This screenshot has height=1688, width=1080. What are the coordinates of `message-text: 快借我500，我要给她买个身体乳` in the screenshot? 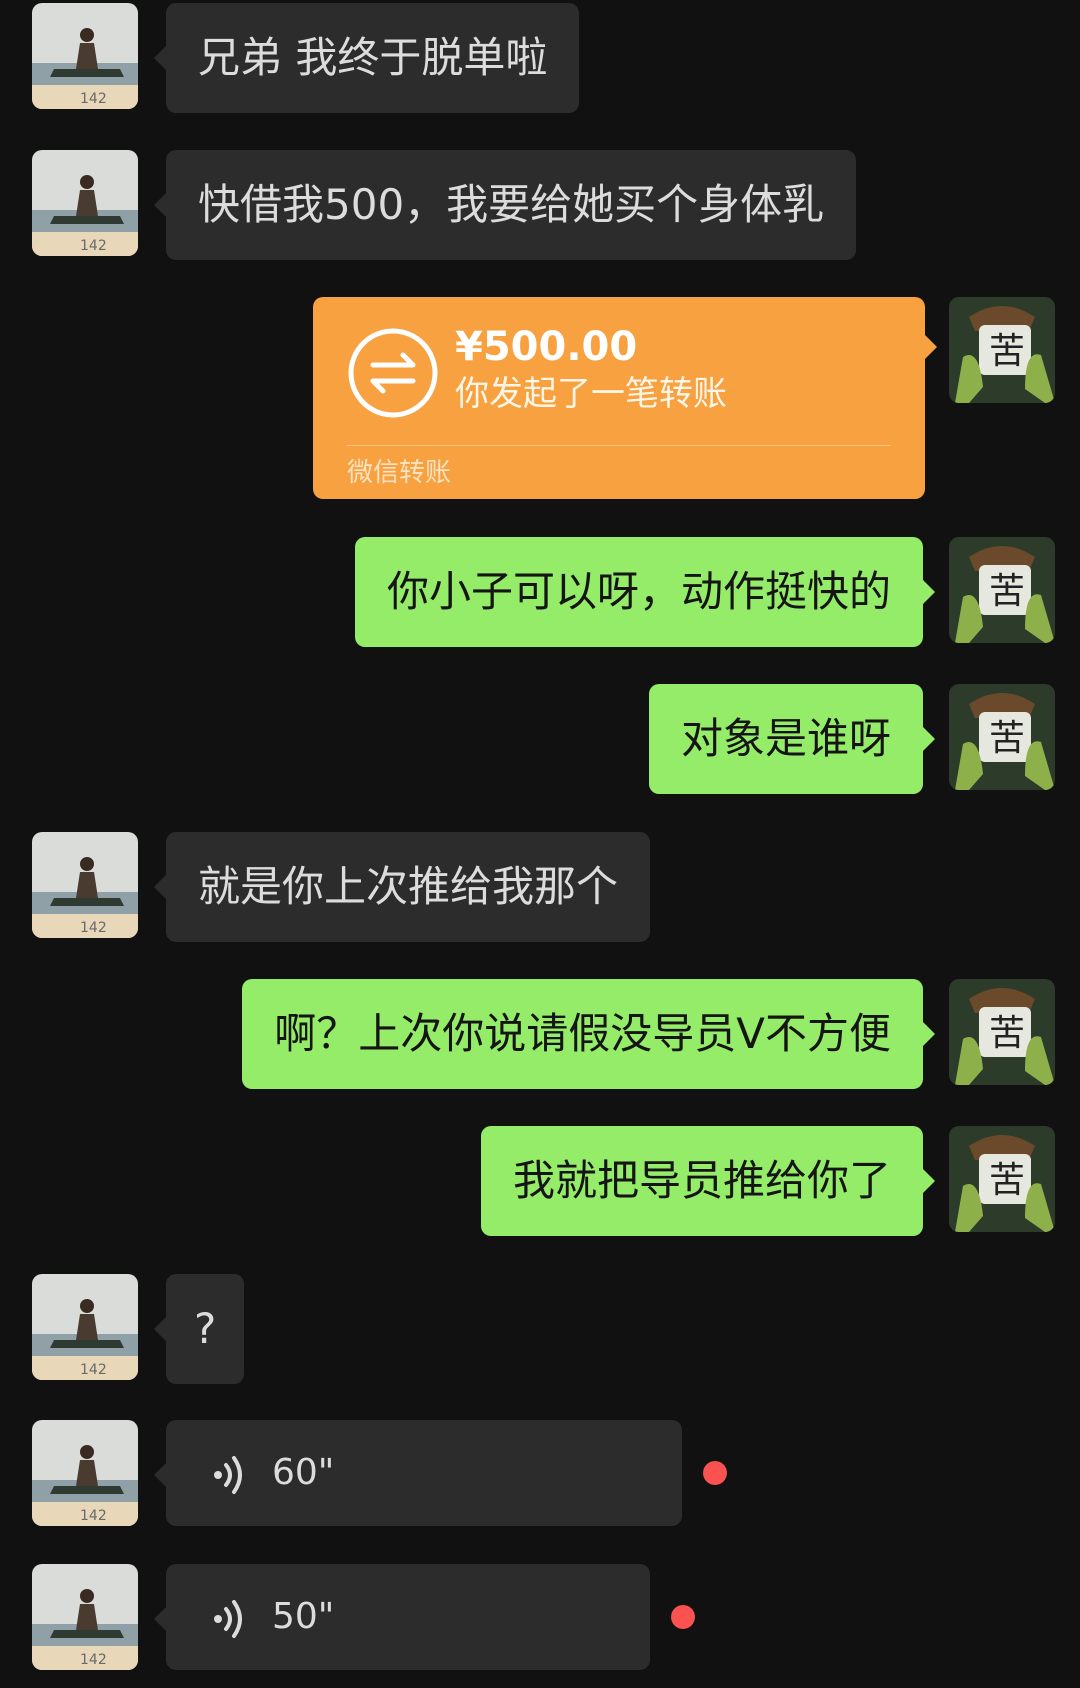 It's located at (511, 204).